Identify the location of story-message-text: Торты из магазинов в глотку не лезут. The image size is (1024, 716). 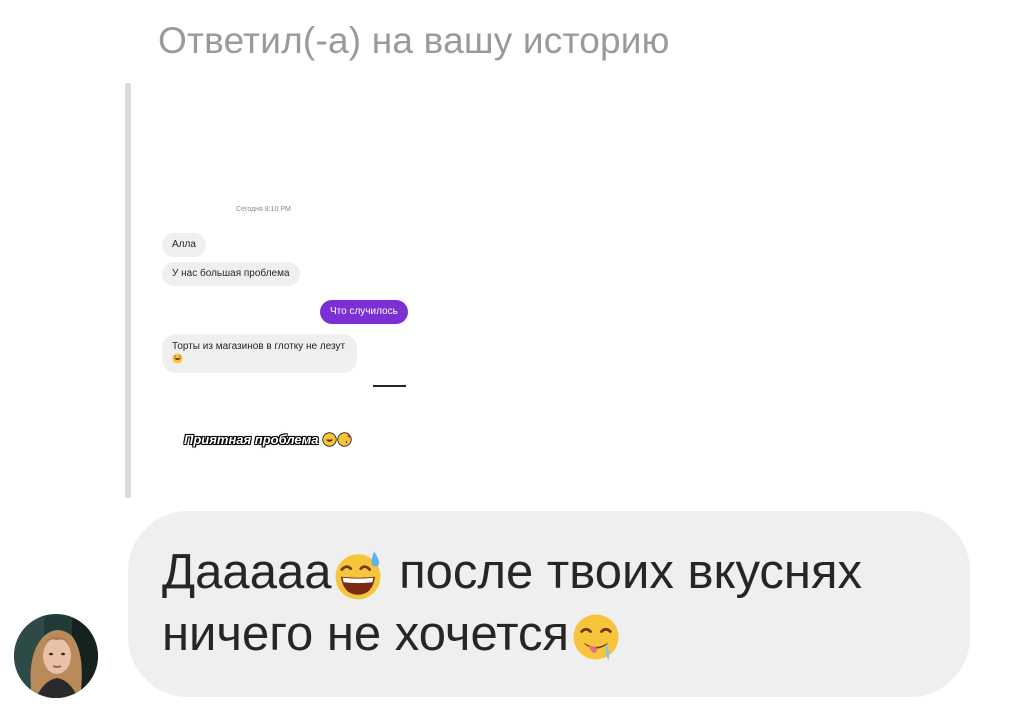
(259, 346).